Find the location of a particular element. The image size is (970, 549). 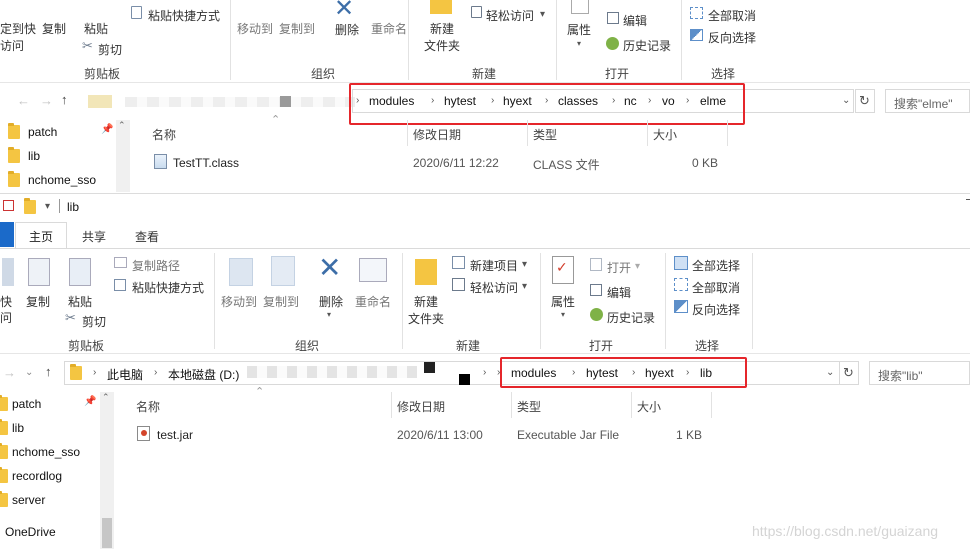

file-tab is located at coordinates (7, 234).